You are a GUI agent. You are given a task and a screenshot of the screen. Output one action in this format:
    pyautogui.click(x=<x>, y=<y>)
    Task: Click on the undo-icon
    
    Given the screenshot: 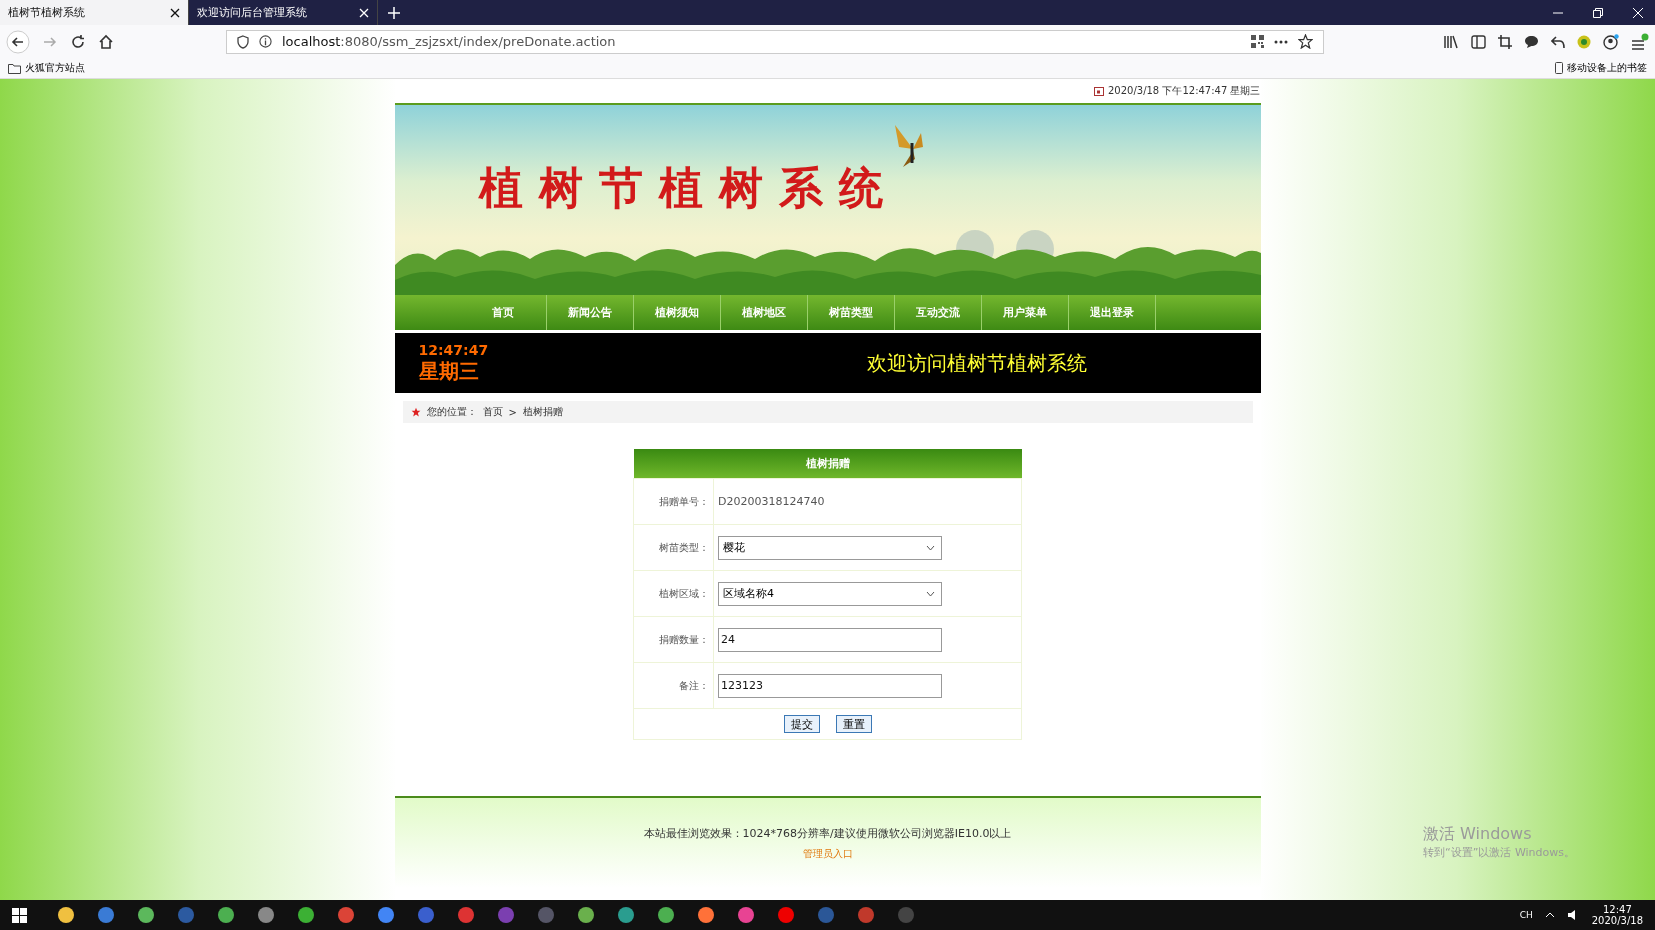 What is the action you would take?
    pyautogui.click(x=1558, y=41)
    